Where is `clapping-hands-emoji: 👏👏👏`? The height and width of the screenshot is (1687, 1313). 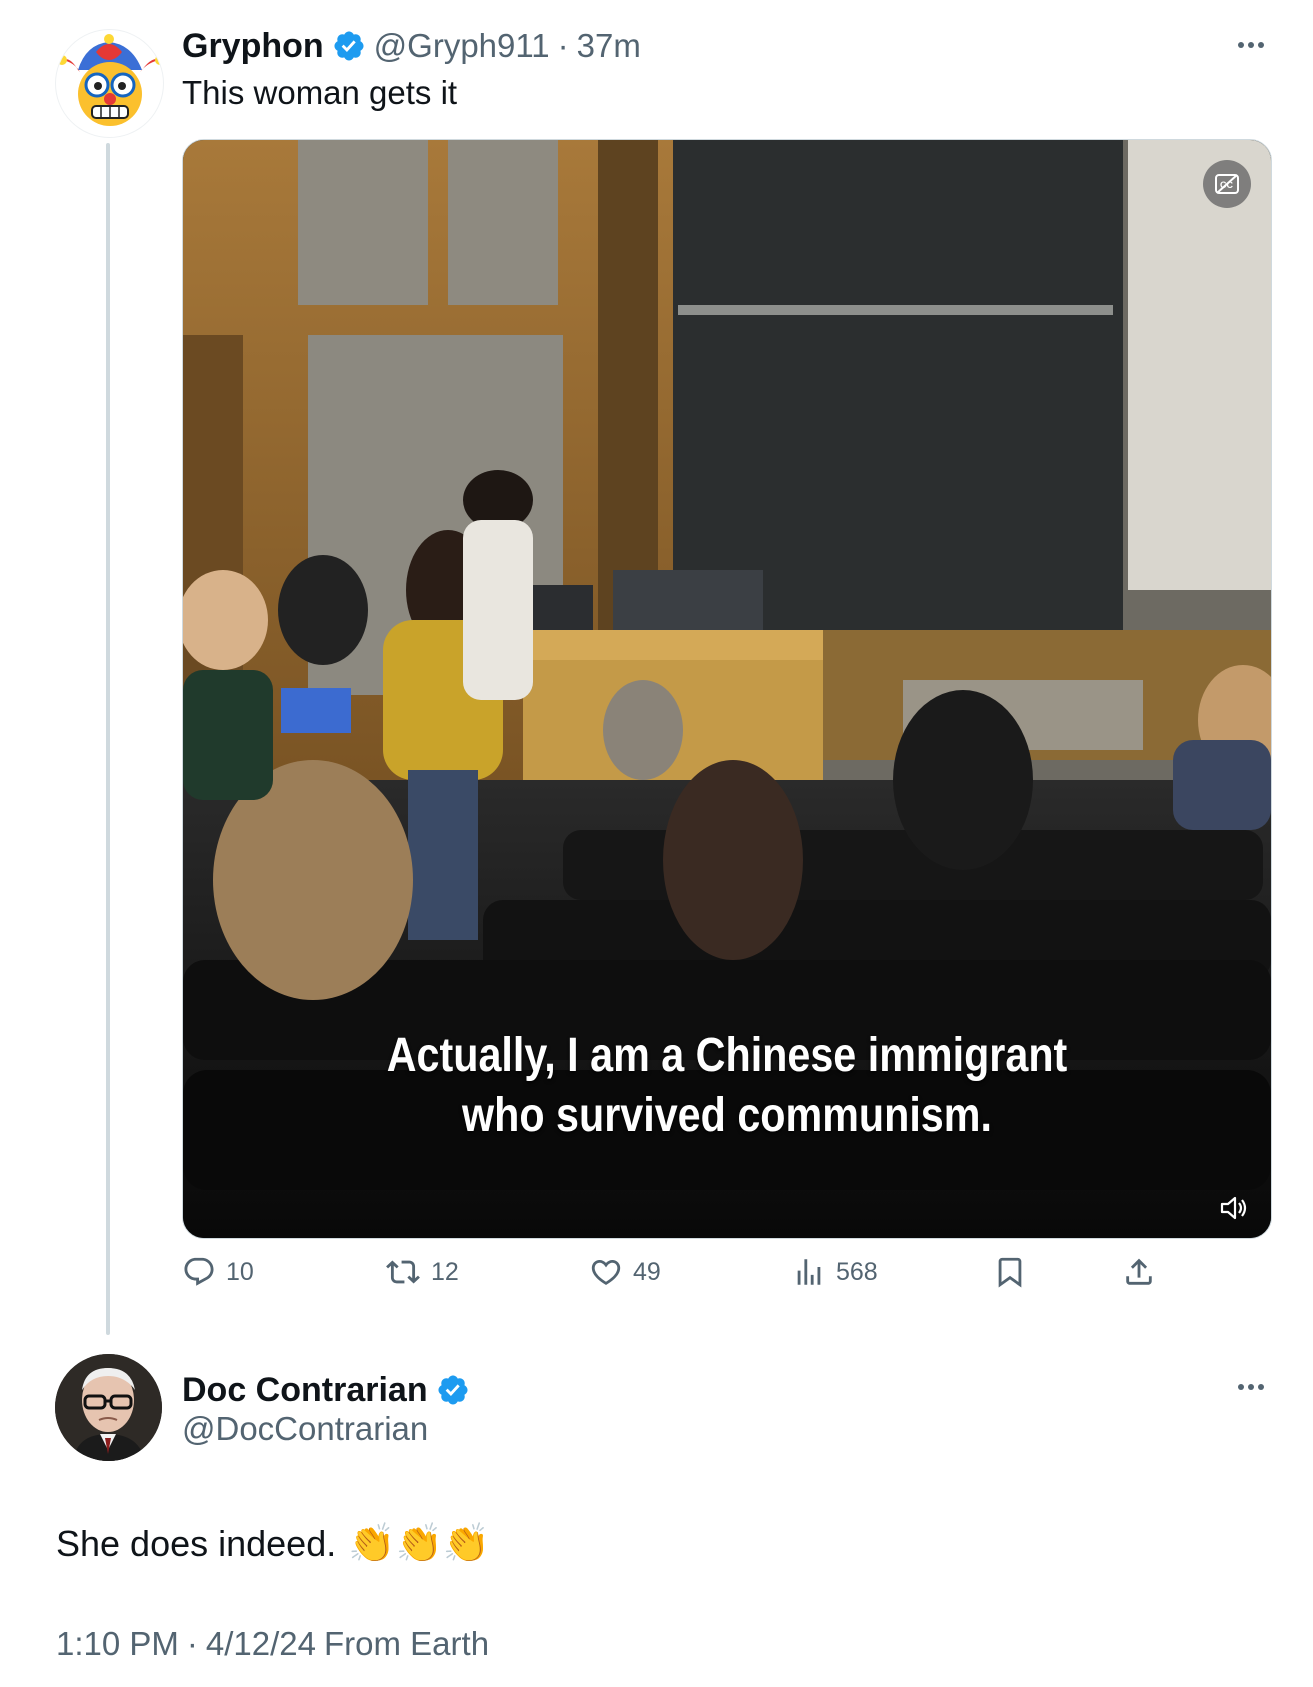 clapping-hands-emoji: 👏👏👏 is located at coordinates (419, 1544).